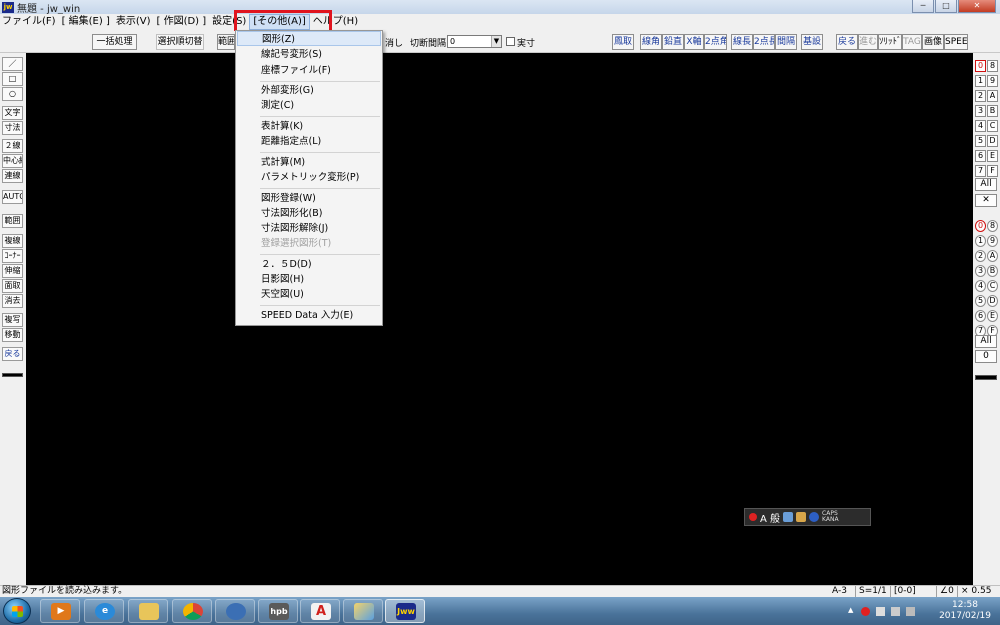 The height and width of the screenshot is (625, 1000). Describe the element at coordinates (133, 22) in the screenshot. I see `menu-view: 表示(V)` at that location.